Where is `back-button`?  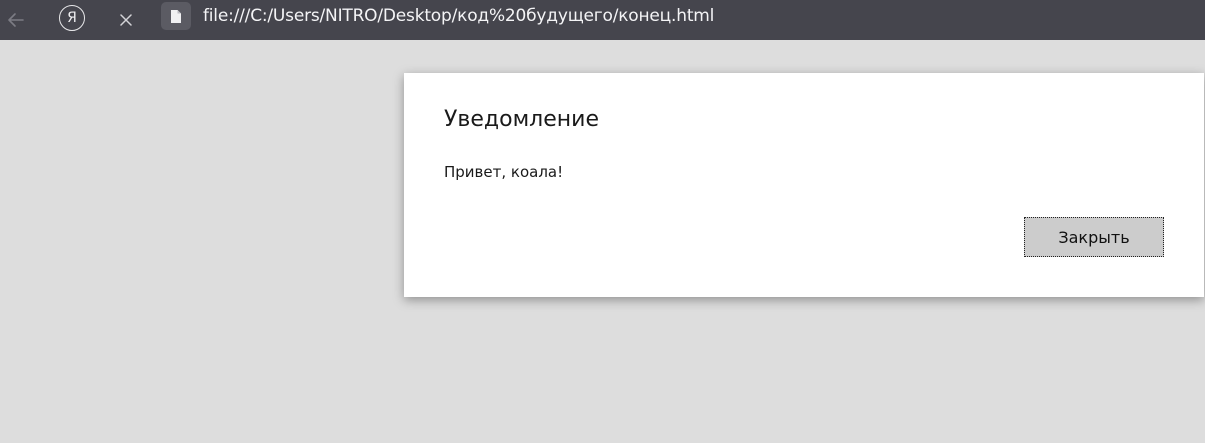 back-button is located at coordinates (16, 20).